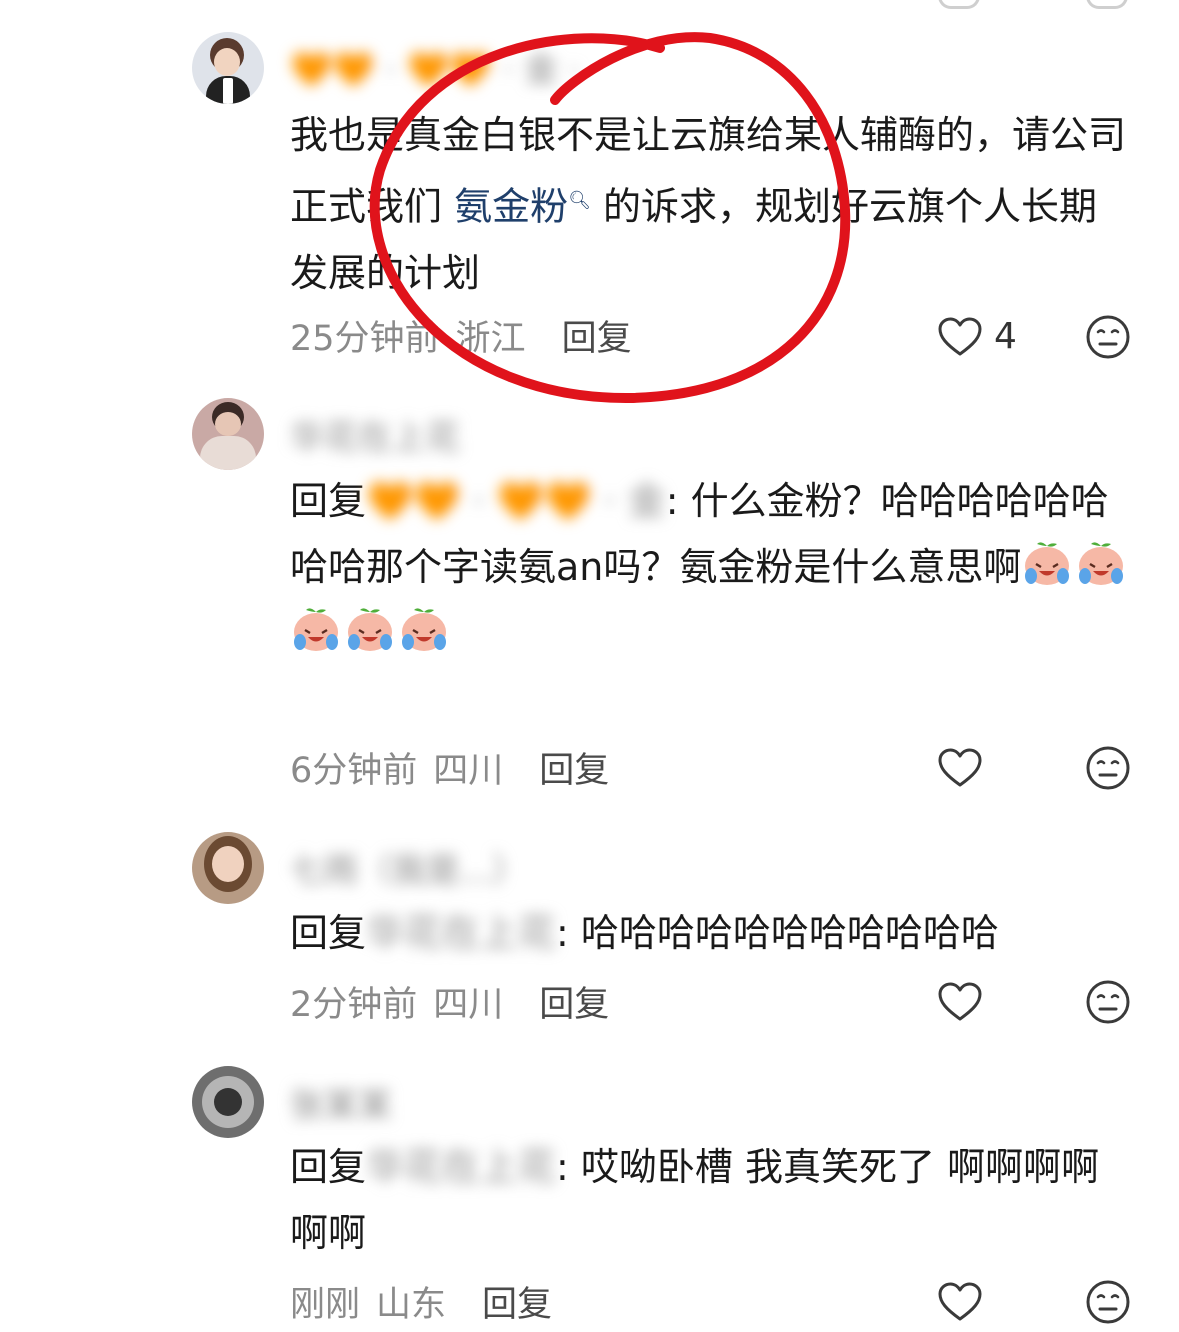 The width and height of the screenshot is (1179, 1332). I want to click on comment-text: 回复华花在上花: 哎呦卧槽 我真笑死了 啊啊啊啊啊啊, so click(712, 1200).